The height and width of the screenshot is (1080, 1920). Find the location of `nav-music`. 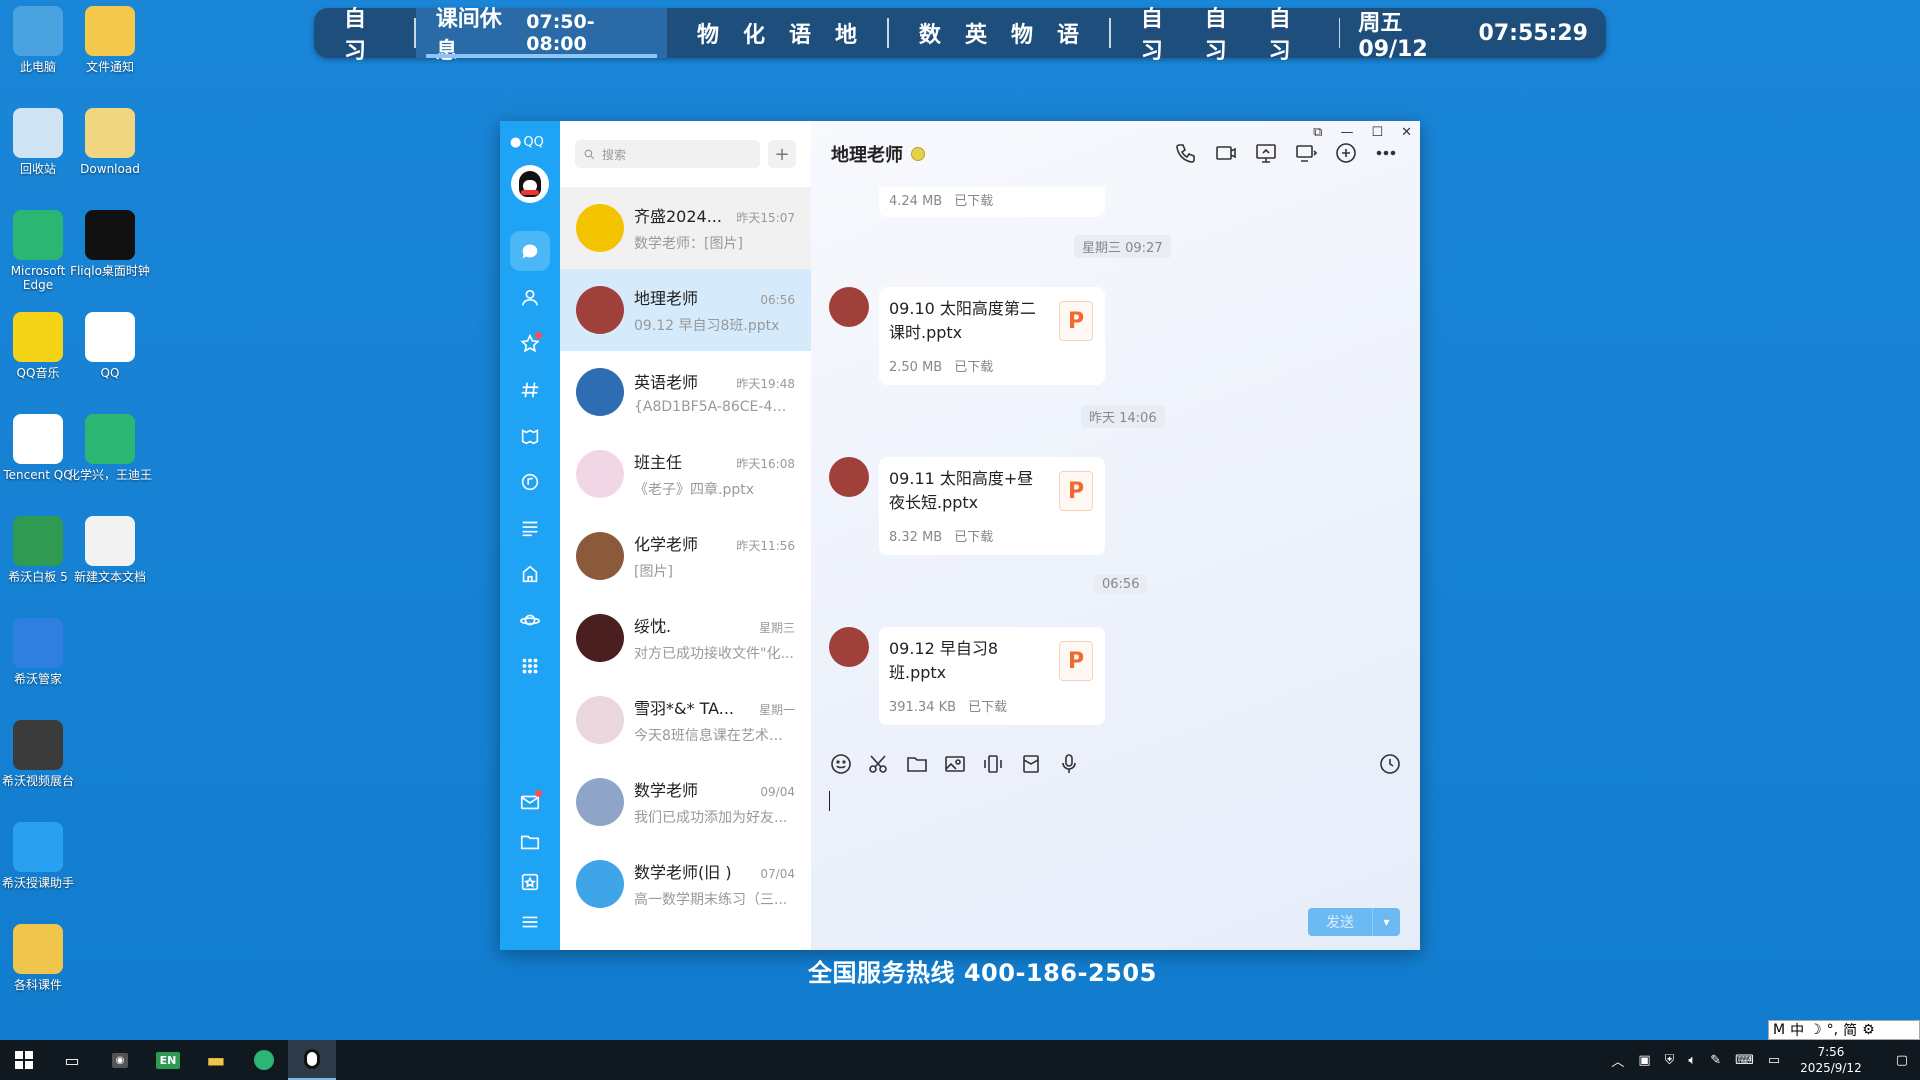

nav-music is located at coordinates (530, 482).